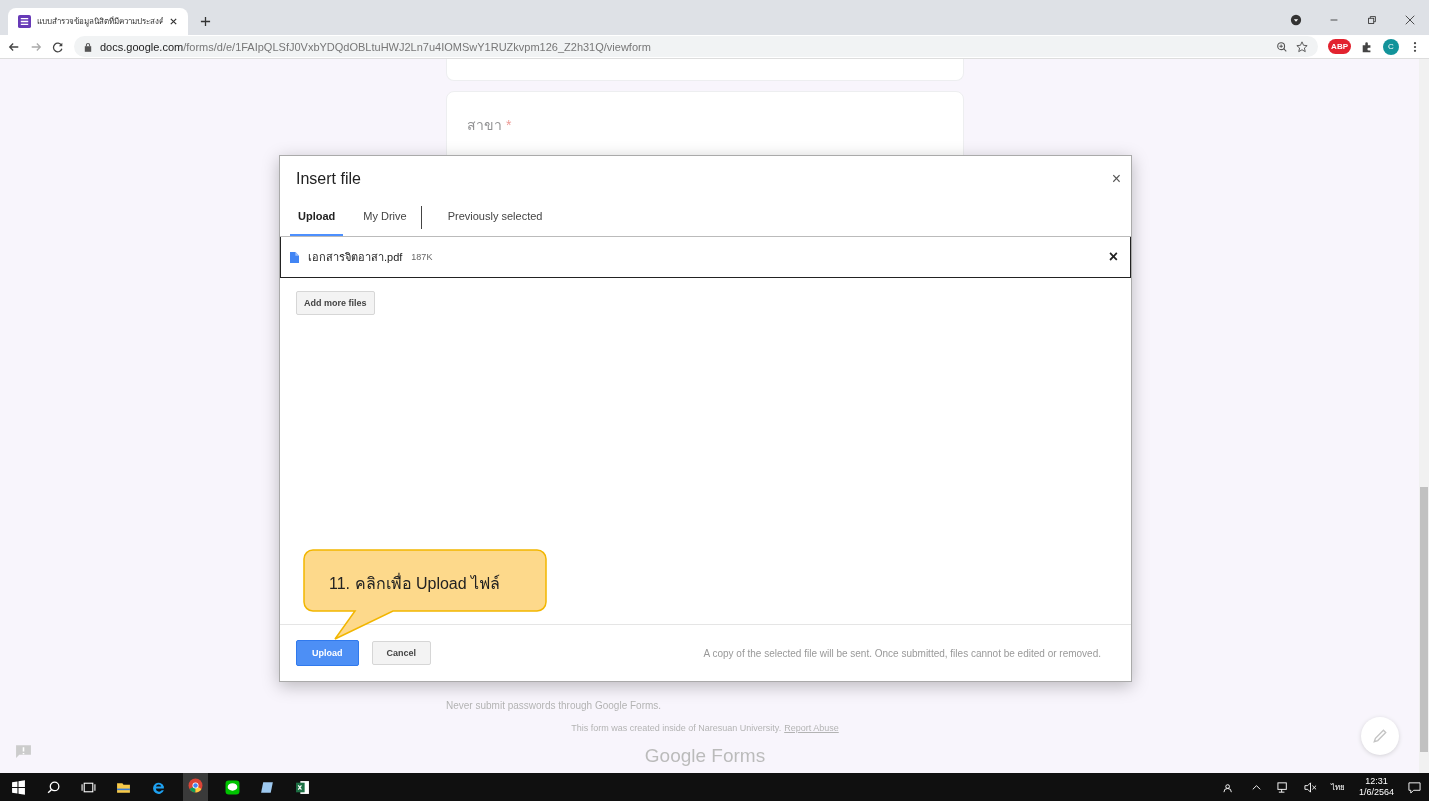  Describe the element at coordinates (495, 217) in the screenshot. I see `dialog-tab: Previously selected` at that location.